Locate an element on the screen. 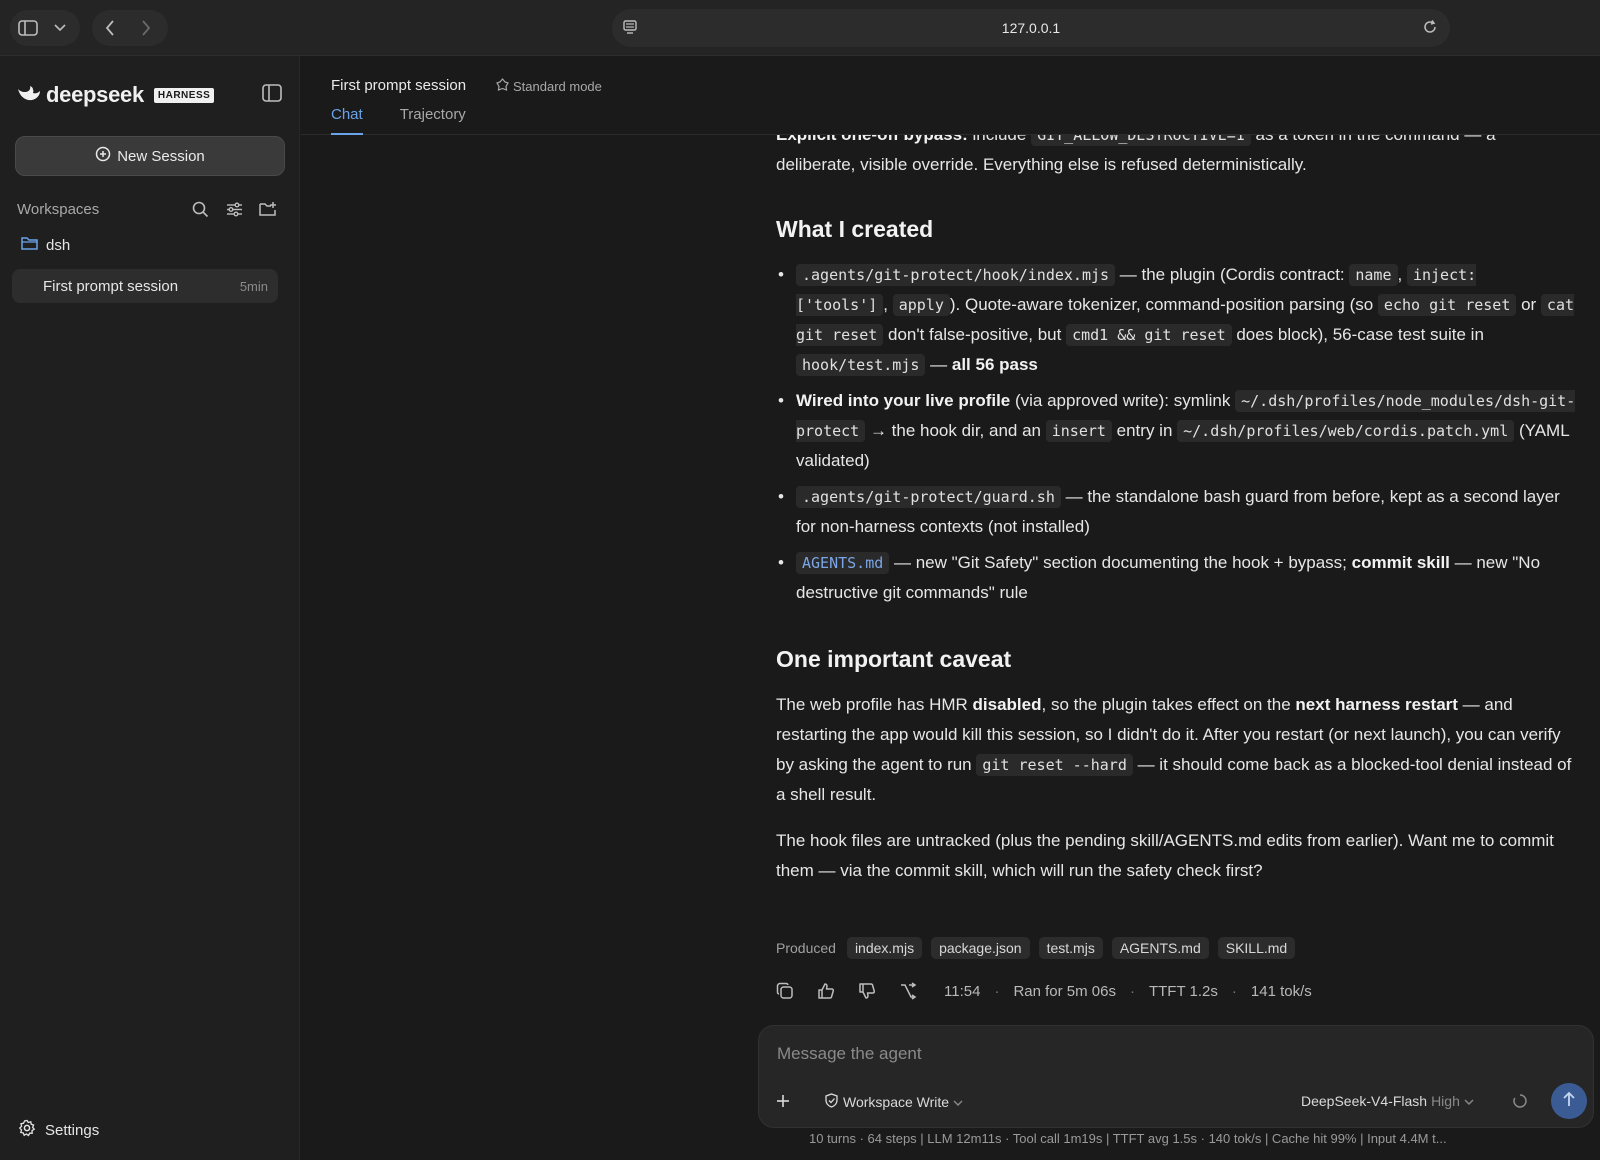  send-button is located at coordinates (1569, 1101).